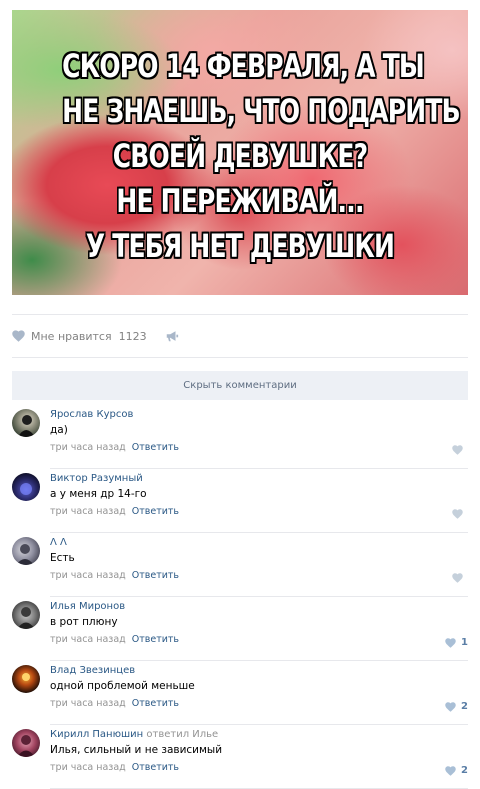 Image resolution: width=480 pixels, height=789 pixels. I want to click on comment-text: Есть, so click(62, 558).